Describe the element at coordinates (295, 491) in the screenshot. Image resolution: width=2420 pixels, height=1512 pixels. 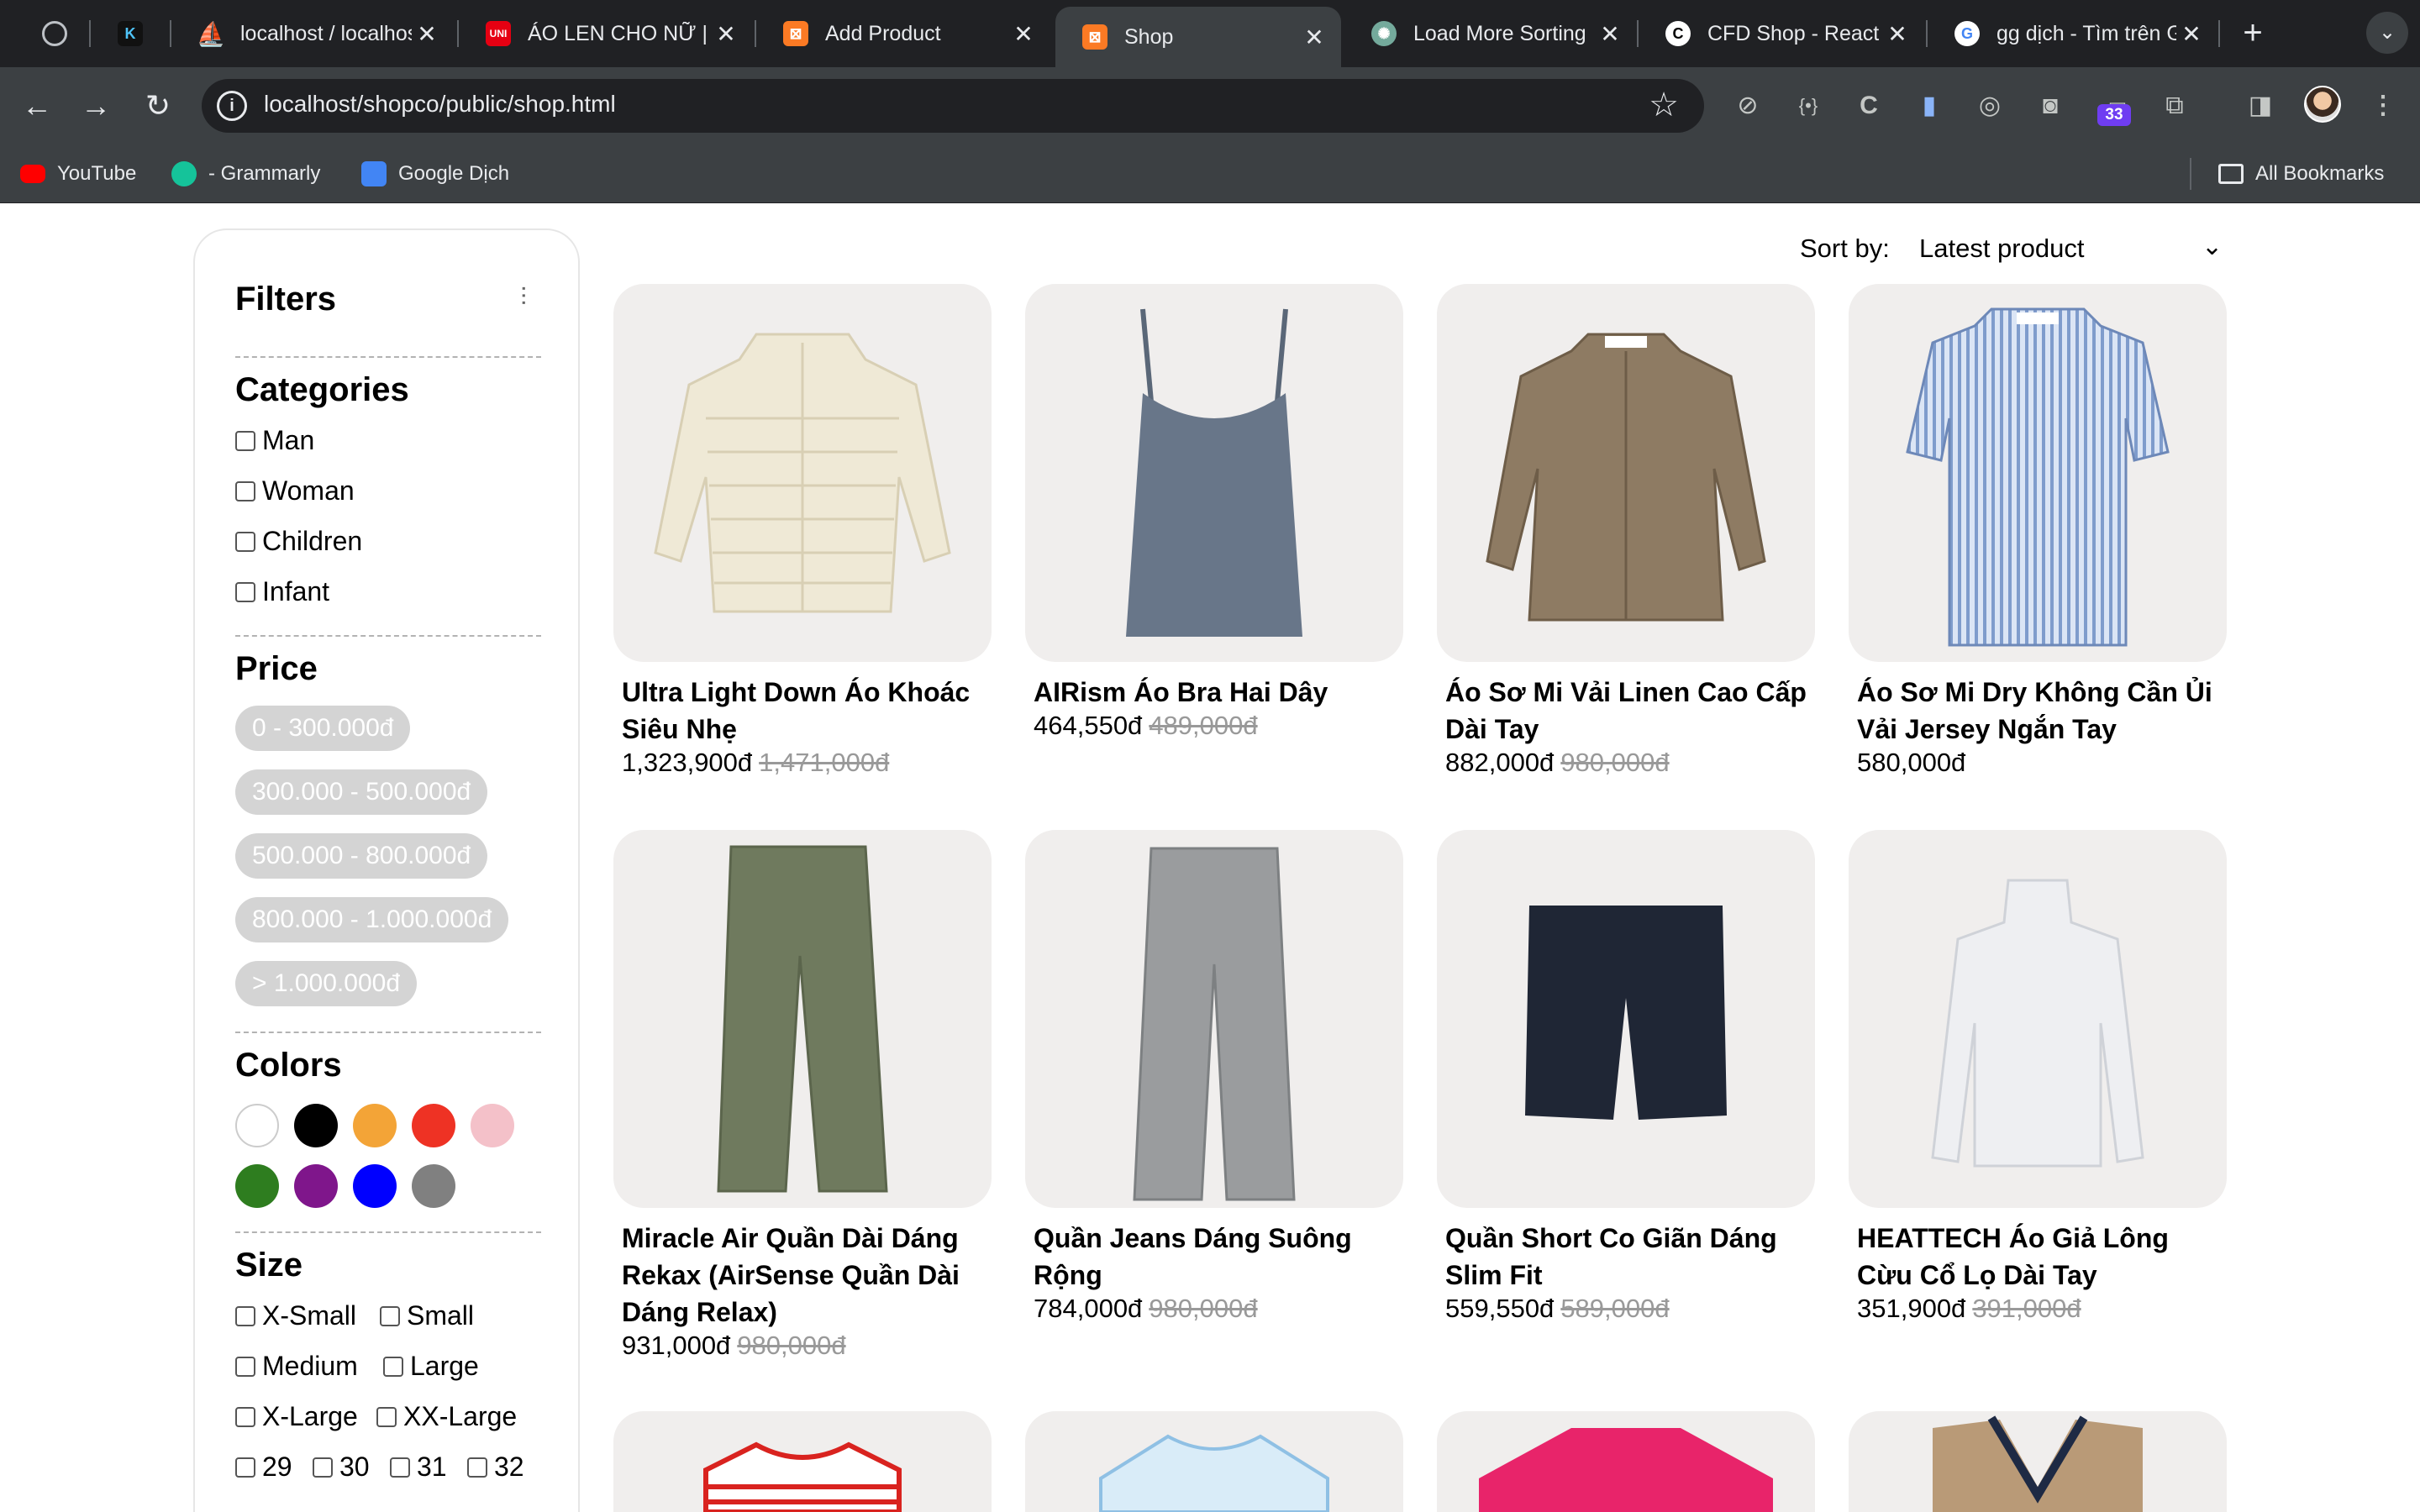
I see `category-woman: Woman` at that location.